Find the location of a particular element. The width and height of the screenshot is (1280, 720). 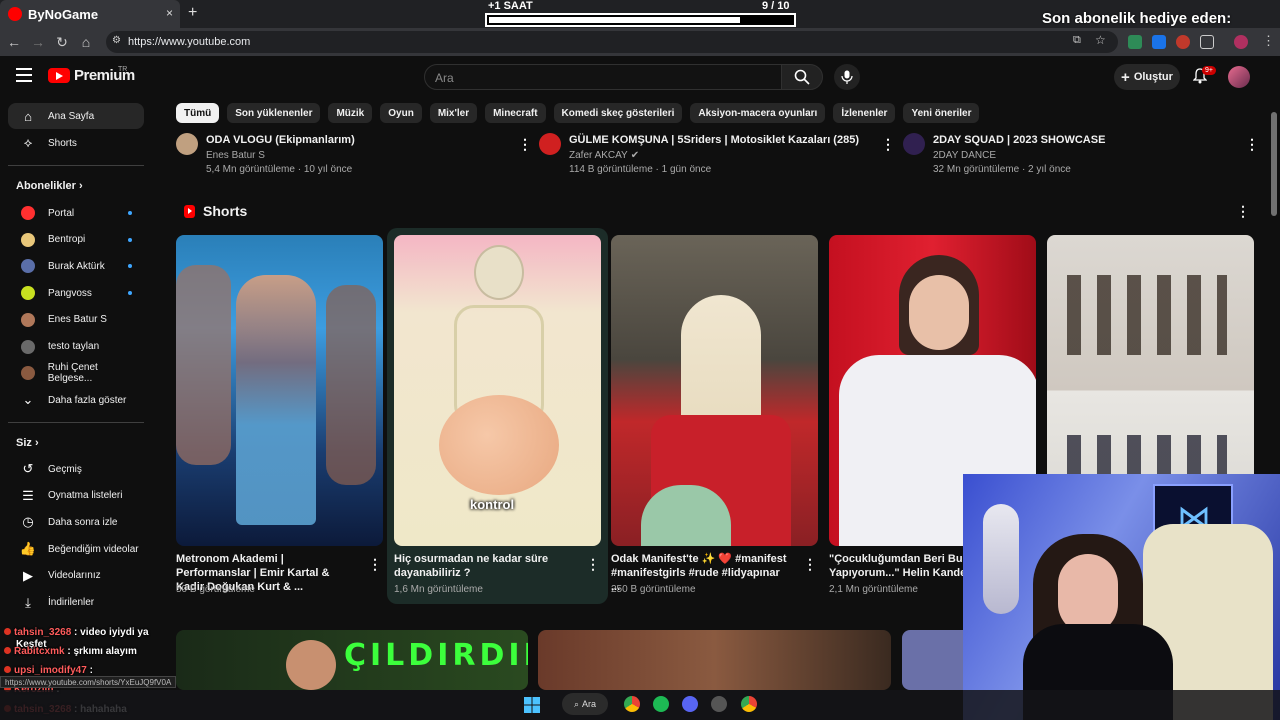

sidebar-subscription: Bentropi is located at coordinates (76, 240).